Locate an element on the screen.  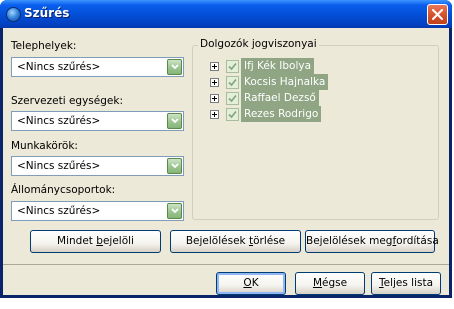
invert-selection-button: Bejelölések megfordítása is located at coordinates (372, 241).